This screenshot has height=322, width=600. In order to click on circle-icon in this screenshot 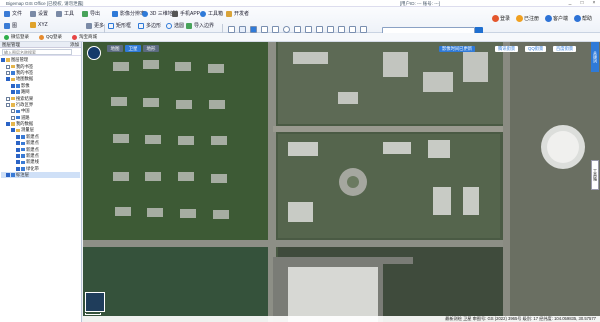, I will do `click(169, 25)`.